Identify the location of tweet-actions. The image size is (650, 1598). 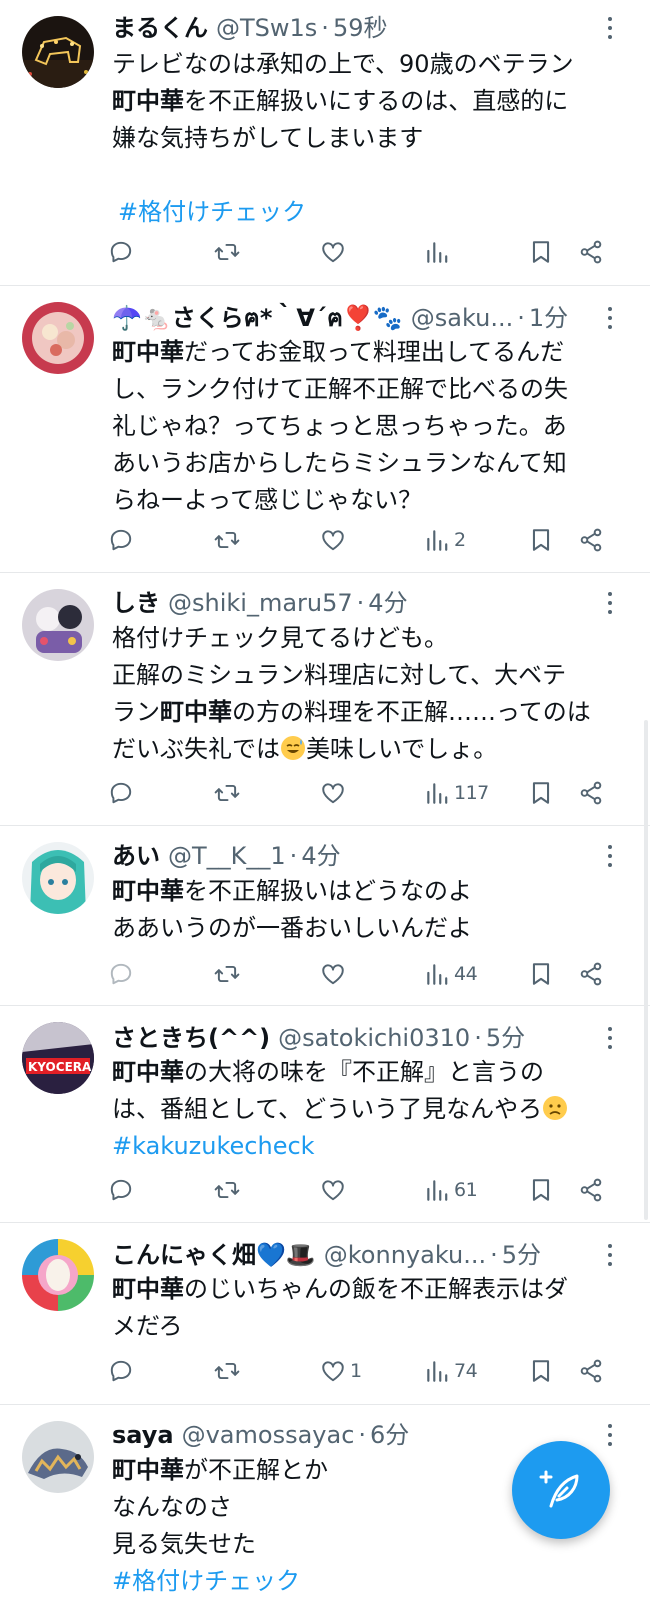
(363, 252).